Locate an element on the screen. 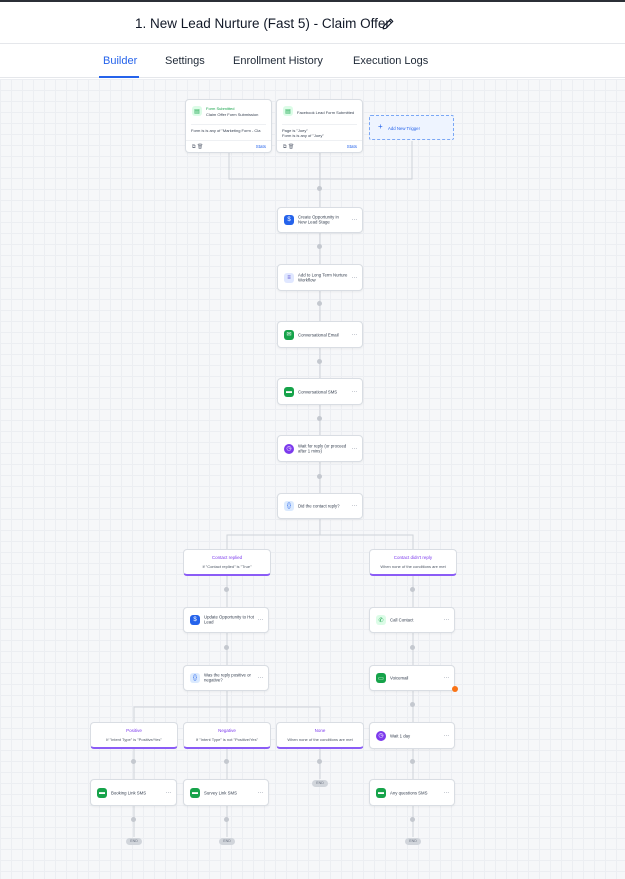  action-if-else-replied: {} Did the contact reply? ··· is located at coordinates (320, 506).